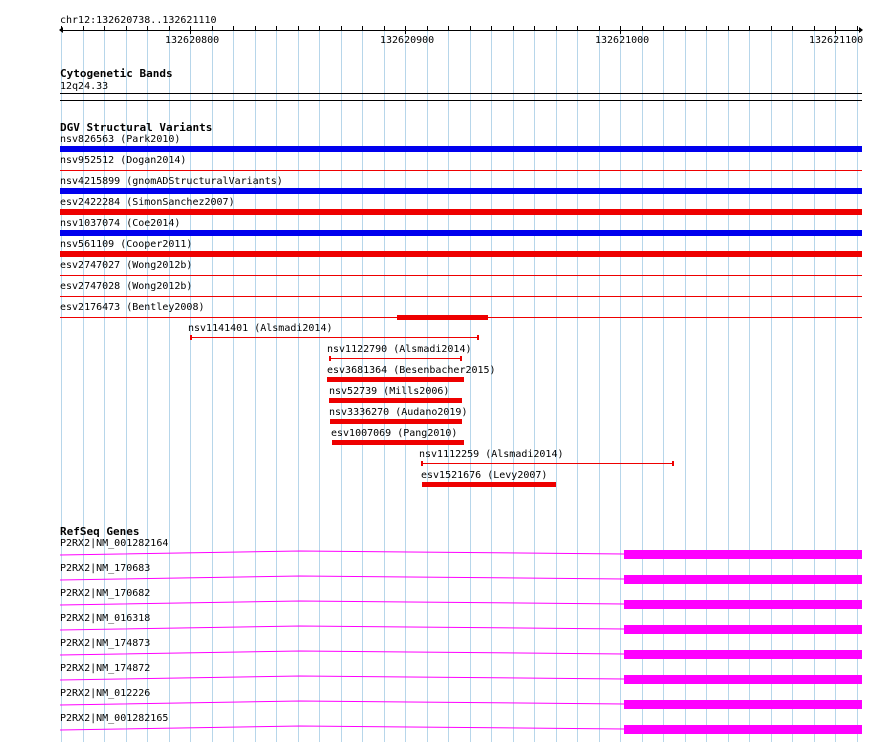  What do you see at coordinates (105, 643) in the screenshot?
I see `refseq-transcript-label: P2RX2|NM_174873` at bounding box center [105, 643].